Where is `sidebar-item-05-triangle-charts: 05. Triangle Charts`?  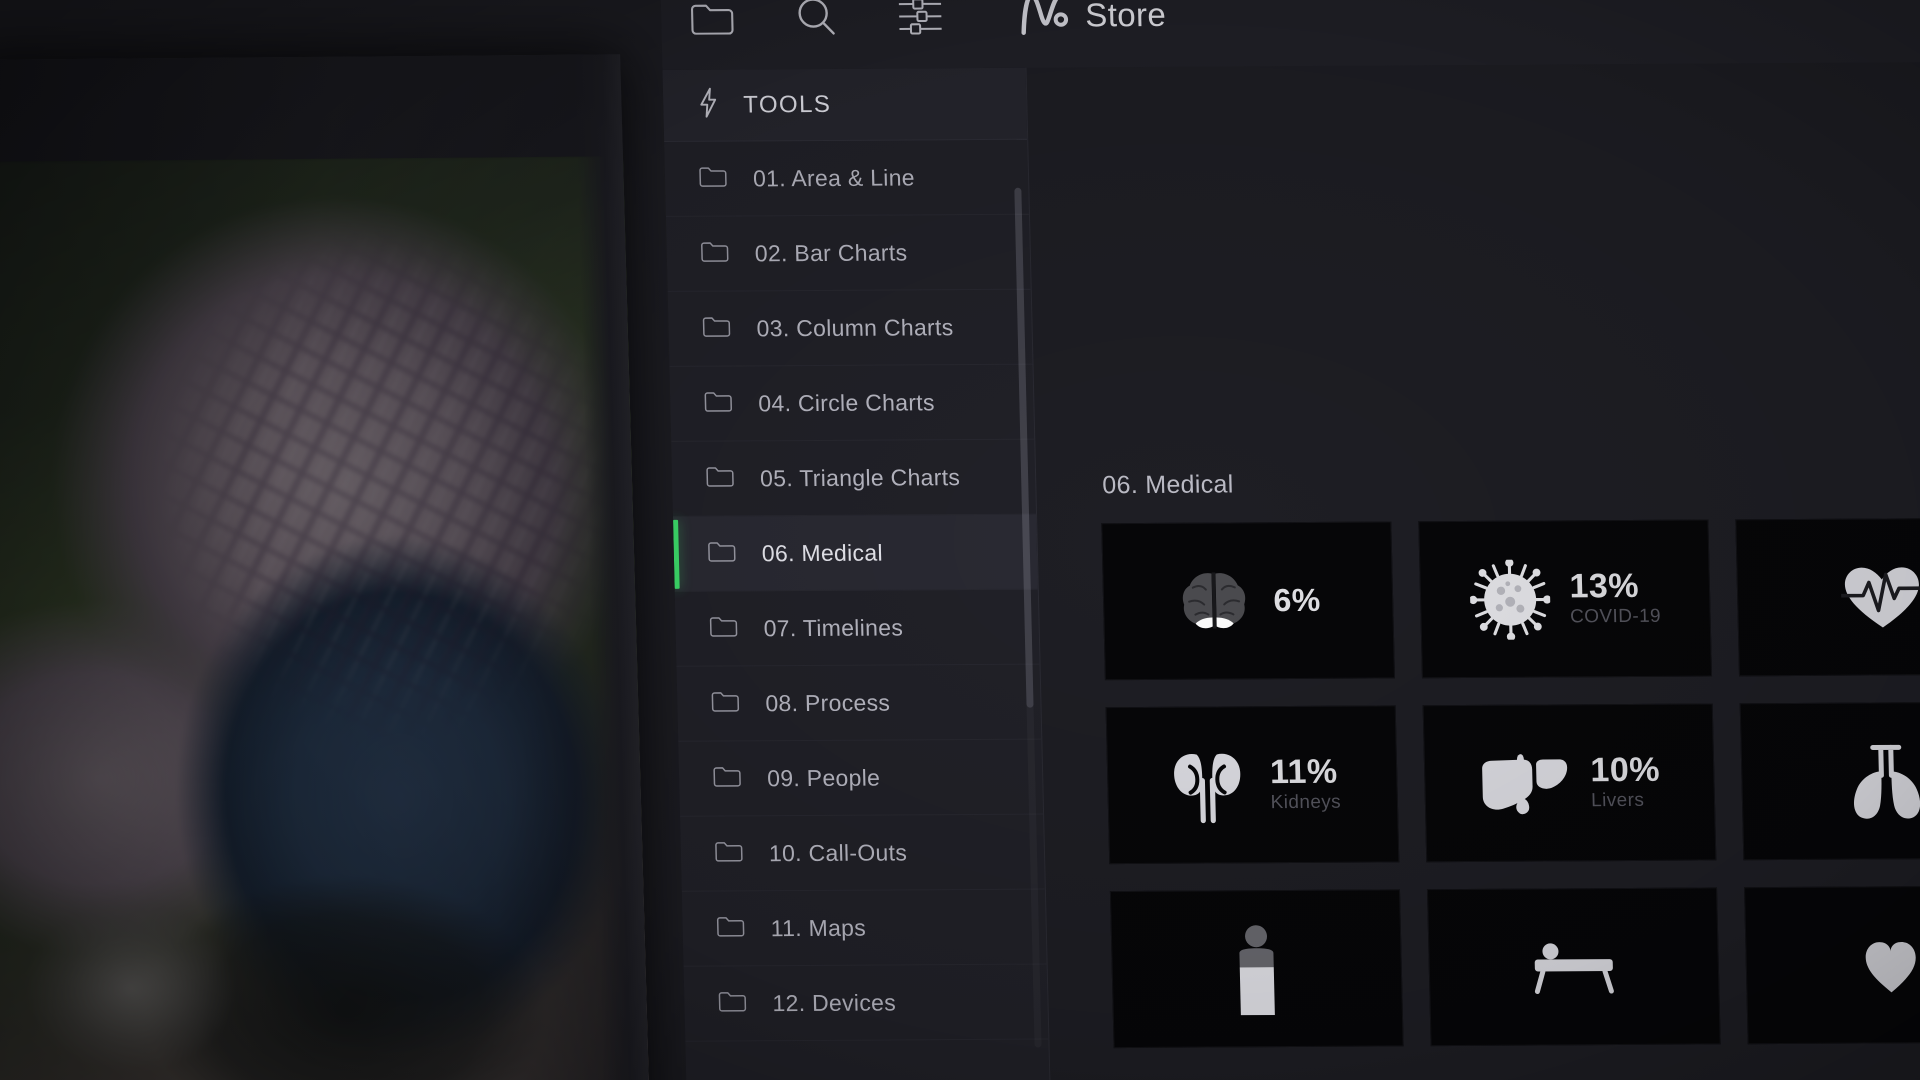
sidebar-item-05-triangle-charts: 05. Triangle Charts is located at coordinates (854, 478).